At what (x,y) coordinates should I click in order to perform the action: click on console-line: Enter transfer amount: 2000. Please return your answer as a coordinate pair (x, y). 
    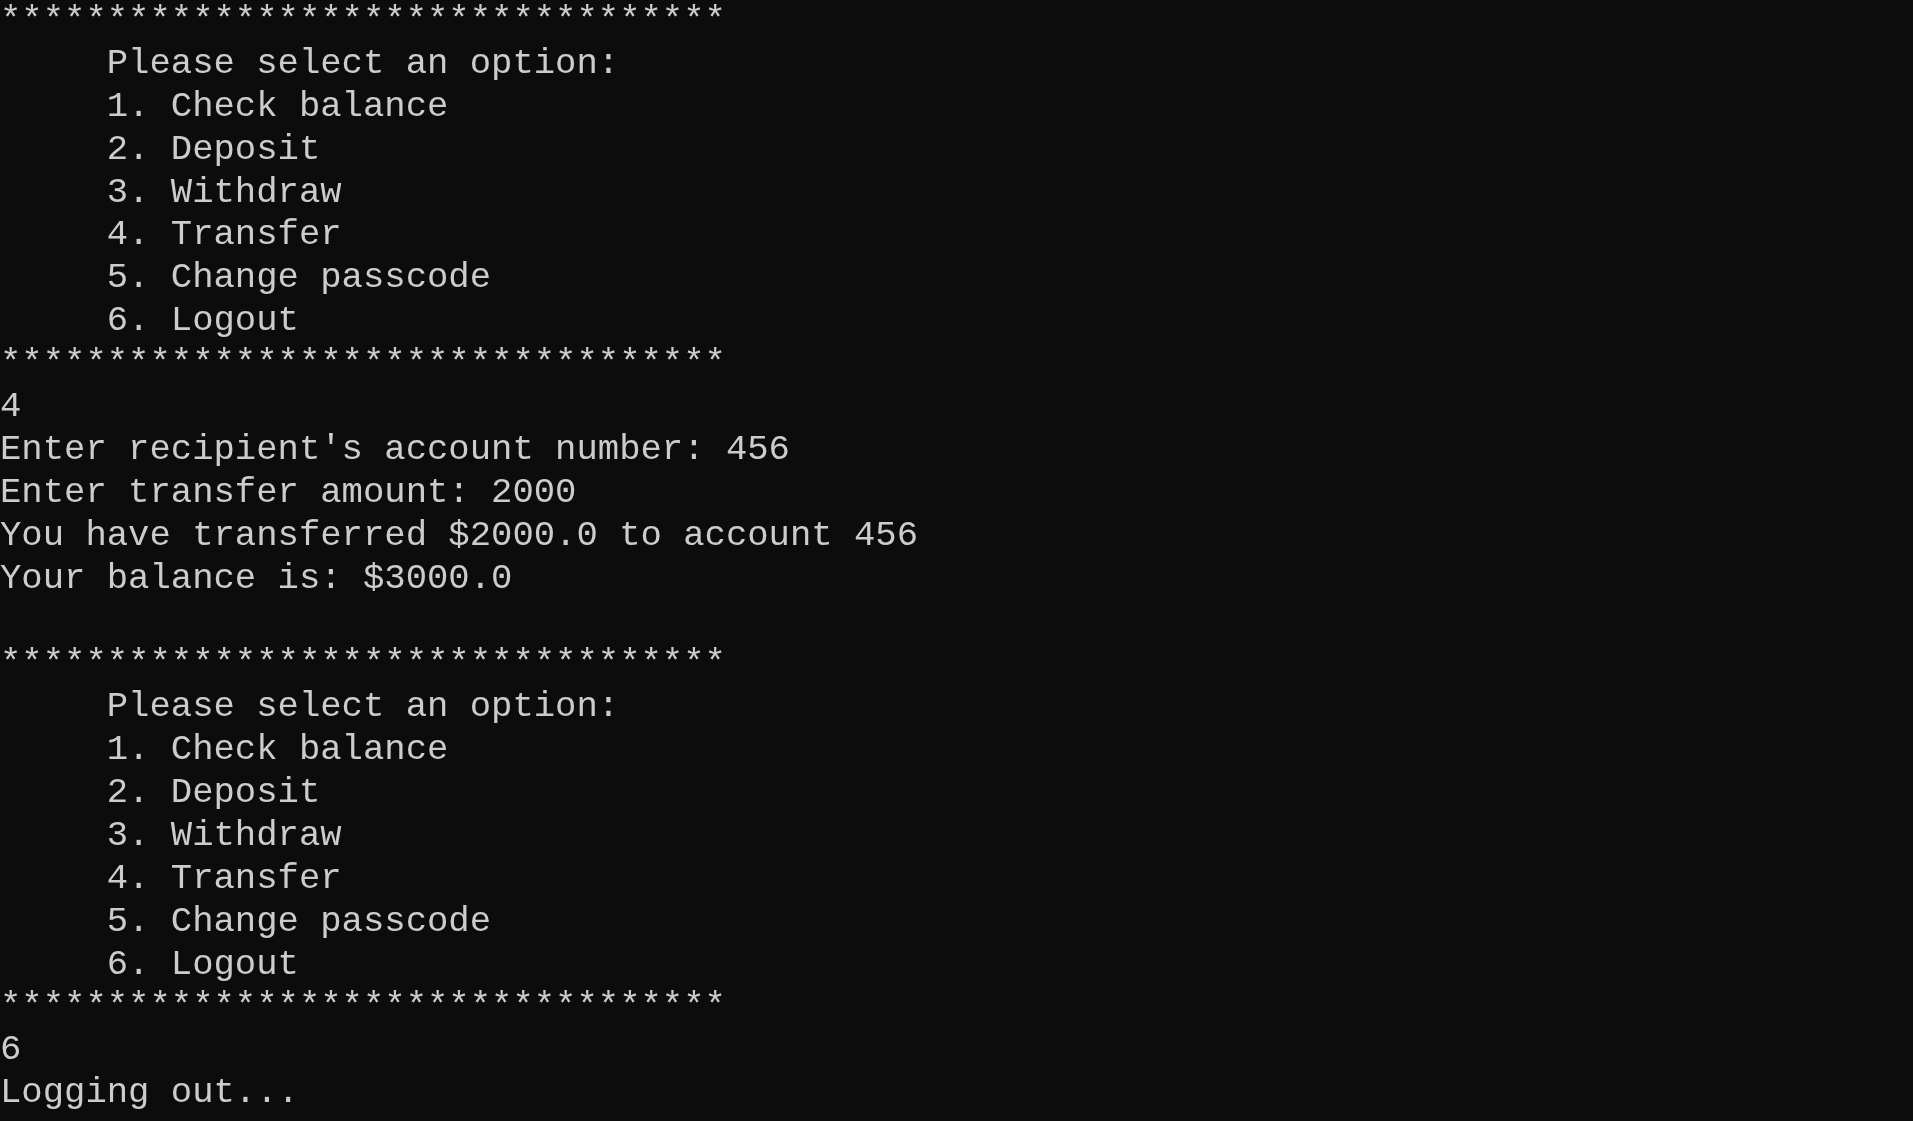
    Looking at the image, I should click on (288, 493).